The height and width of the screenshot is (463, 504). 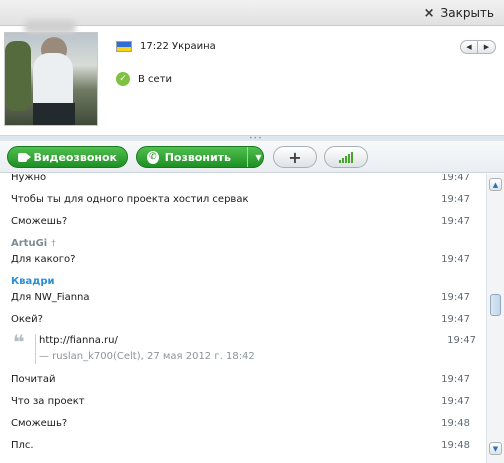 I want to click on video-call-button: Видеозвонок, so click(x=67, y=157).